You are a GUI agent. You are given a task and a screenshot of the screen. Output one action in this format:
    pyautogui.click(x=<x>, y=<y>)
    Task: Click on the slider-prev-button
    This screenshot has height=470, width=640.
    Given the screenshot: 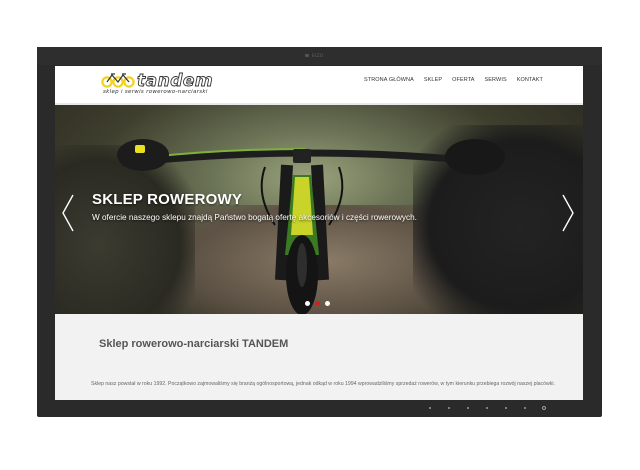 What is the action you would take?
    pyautogui.click(x=68, y=213)
    